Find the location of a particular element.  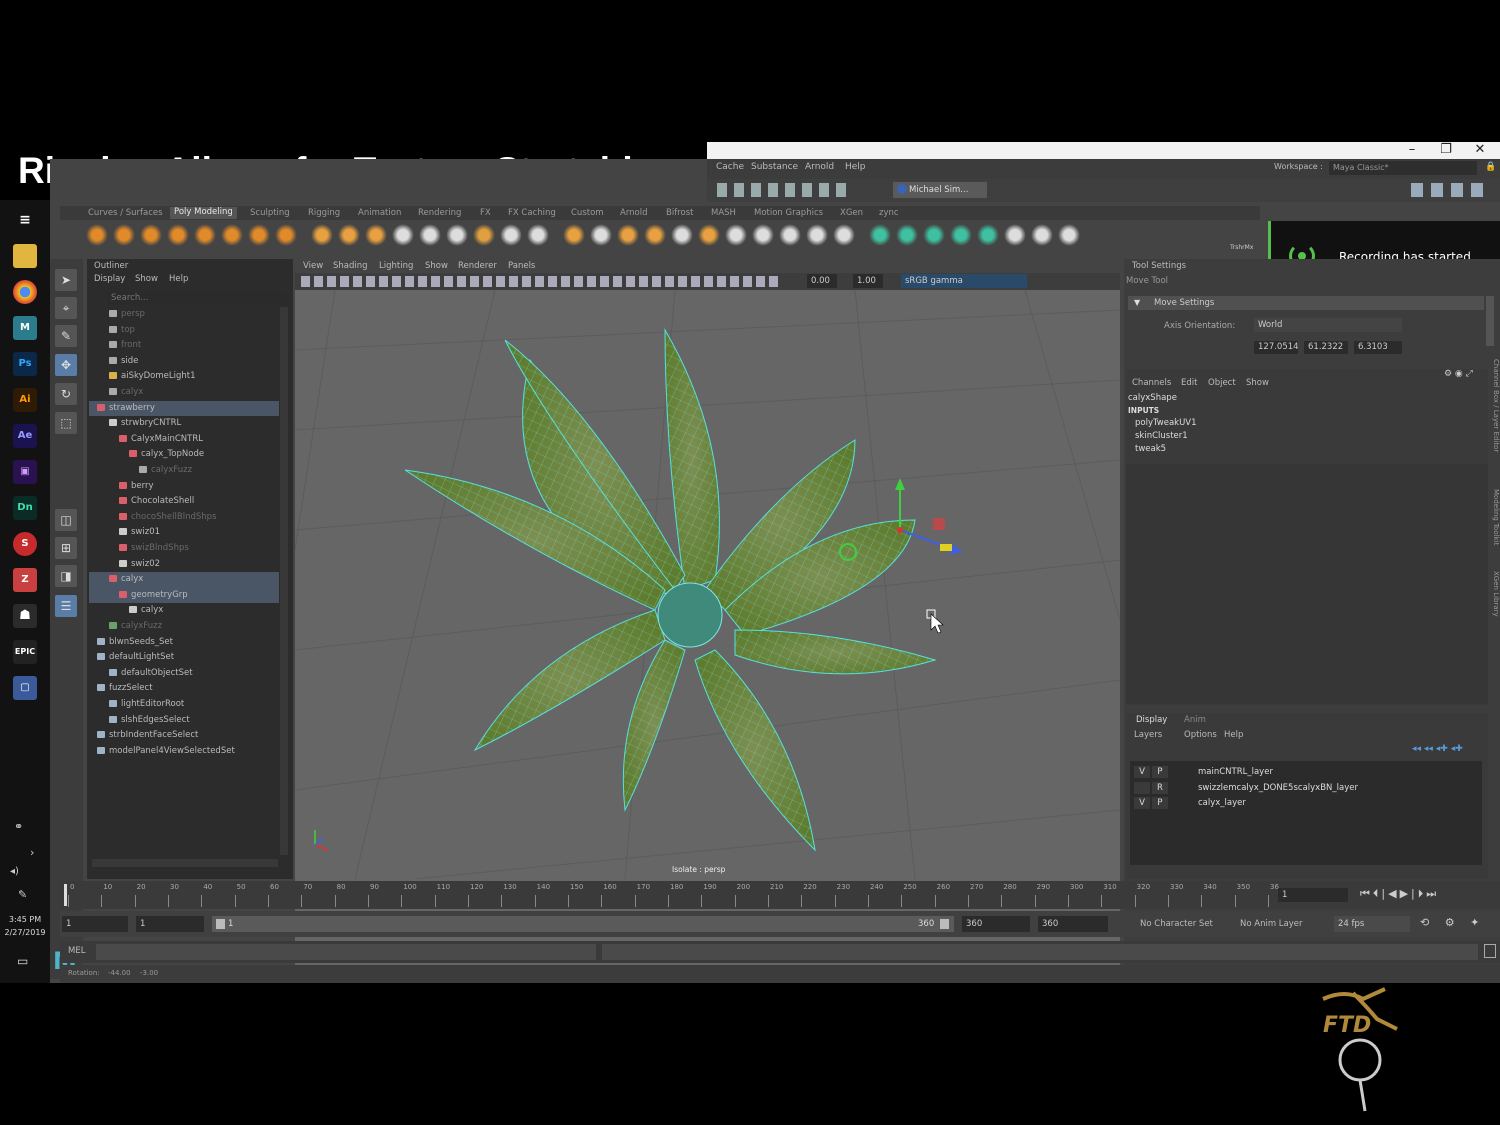

loop-icons: ⟲ ⚙ ✦ is located at coordinates (1452, 922).